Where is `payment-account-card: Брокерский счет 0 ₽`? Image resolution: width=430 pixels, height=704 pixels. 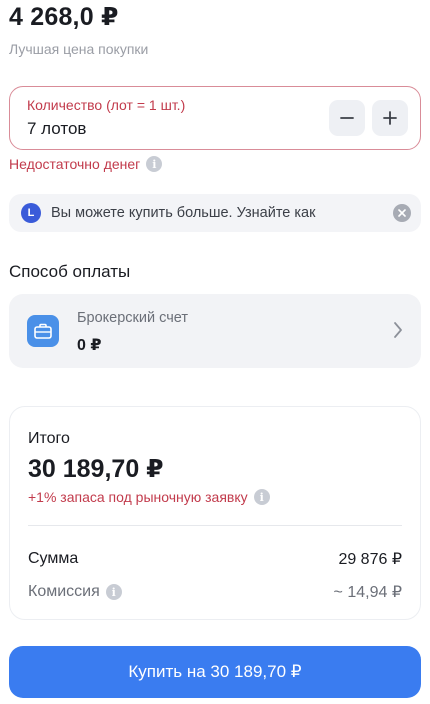
payment-account-card: Брокерский счет 0 ₽ is located at coordinates (215, 331).